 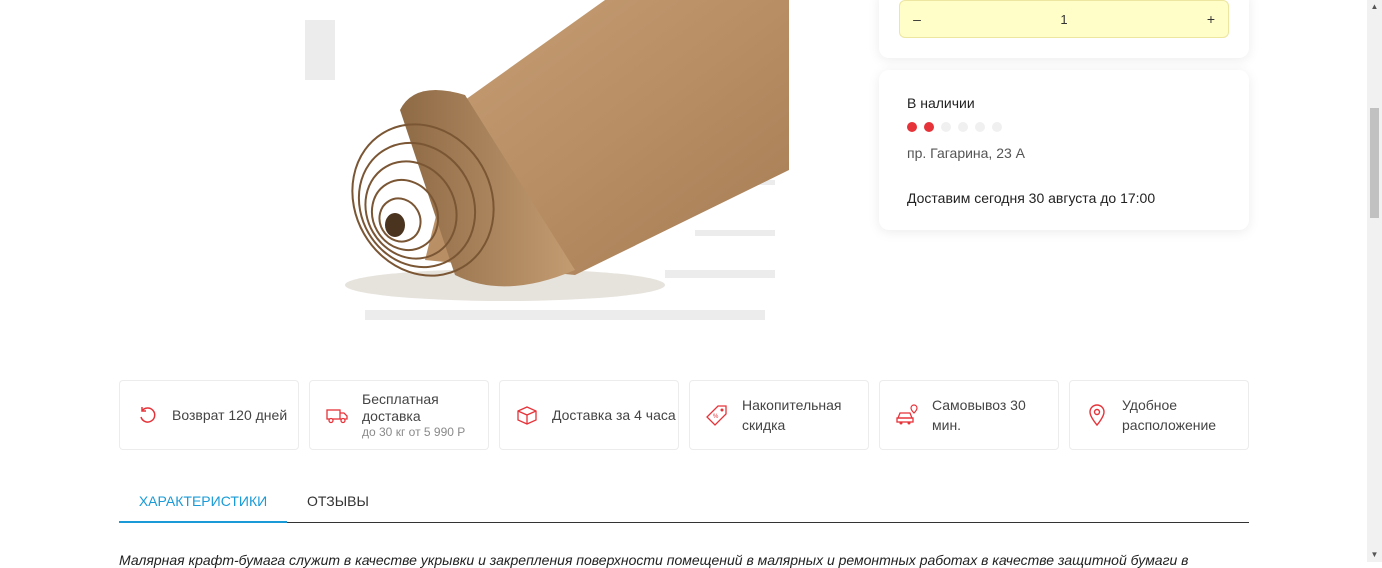 What do you see at coordinates (954, 127) in the screenshot?
I see `stock-level-indicator` at bounding box center [954, 127].